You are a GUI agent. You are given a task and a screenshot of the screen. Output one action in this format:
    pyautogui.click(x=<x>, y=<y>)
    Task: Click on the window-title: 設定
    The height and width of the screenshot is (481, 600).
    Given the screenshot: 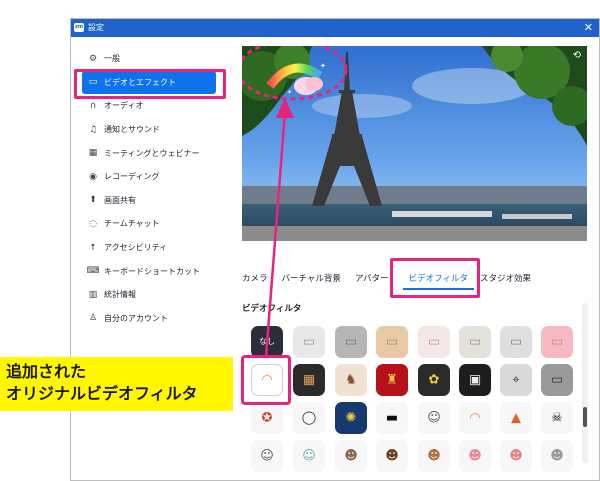 What is the action you would take?
    pyautogui.click(x=96, y=27)
    